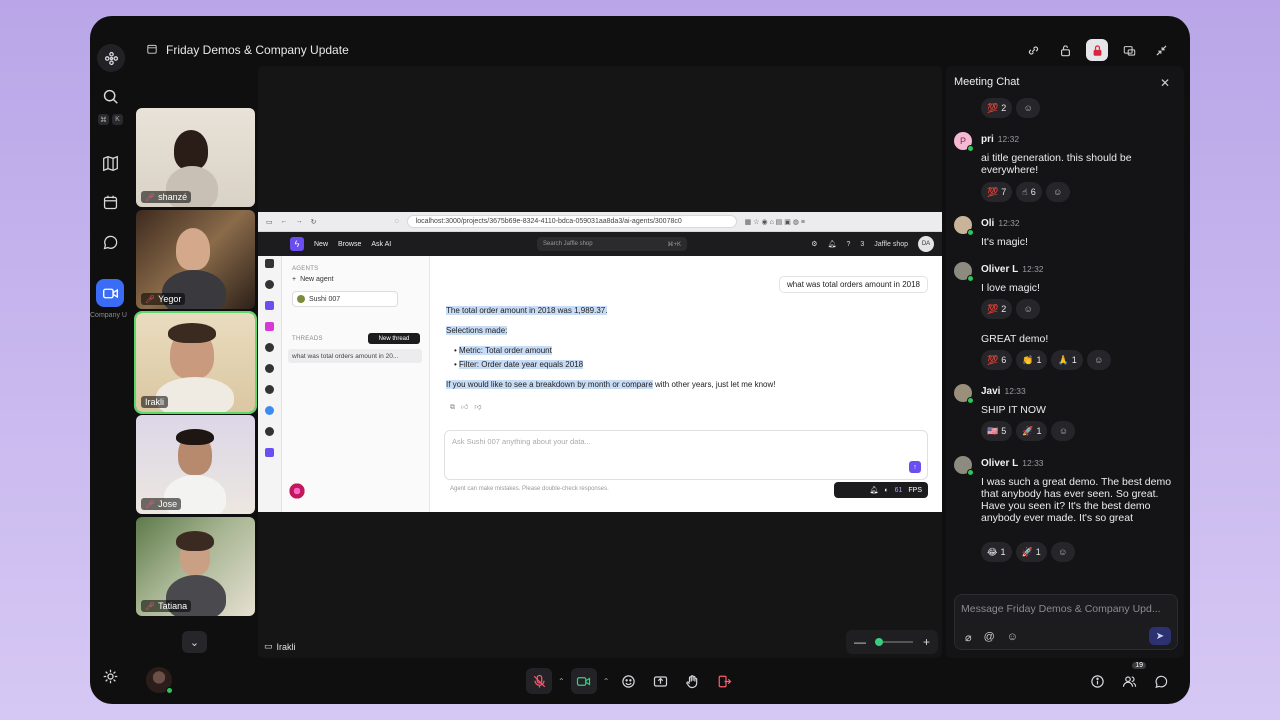 This screenshot has height=720, width=1280. What do you see at coordinates (970, 278) in the screenshot?
I see `online-dot` at bounding box center [970, 278].